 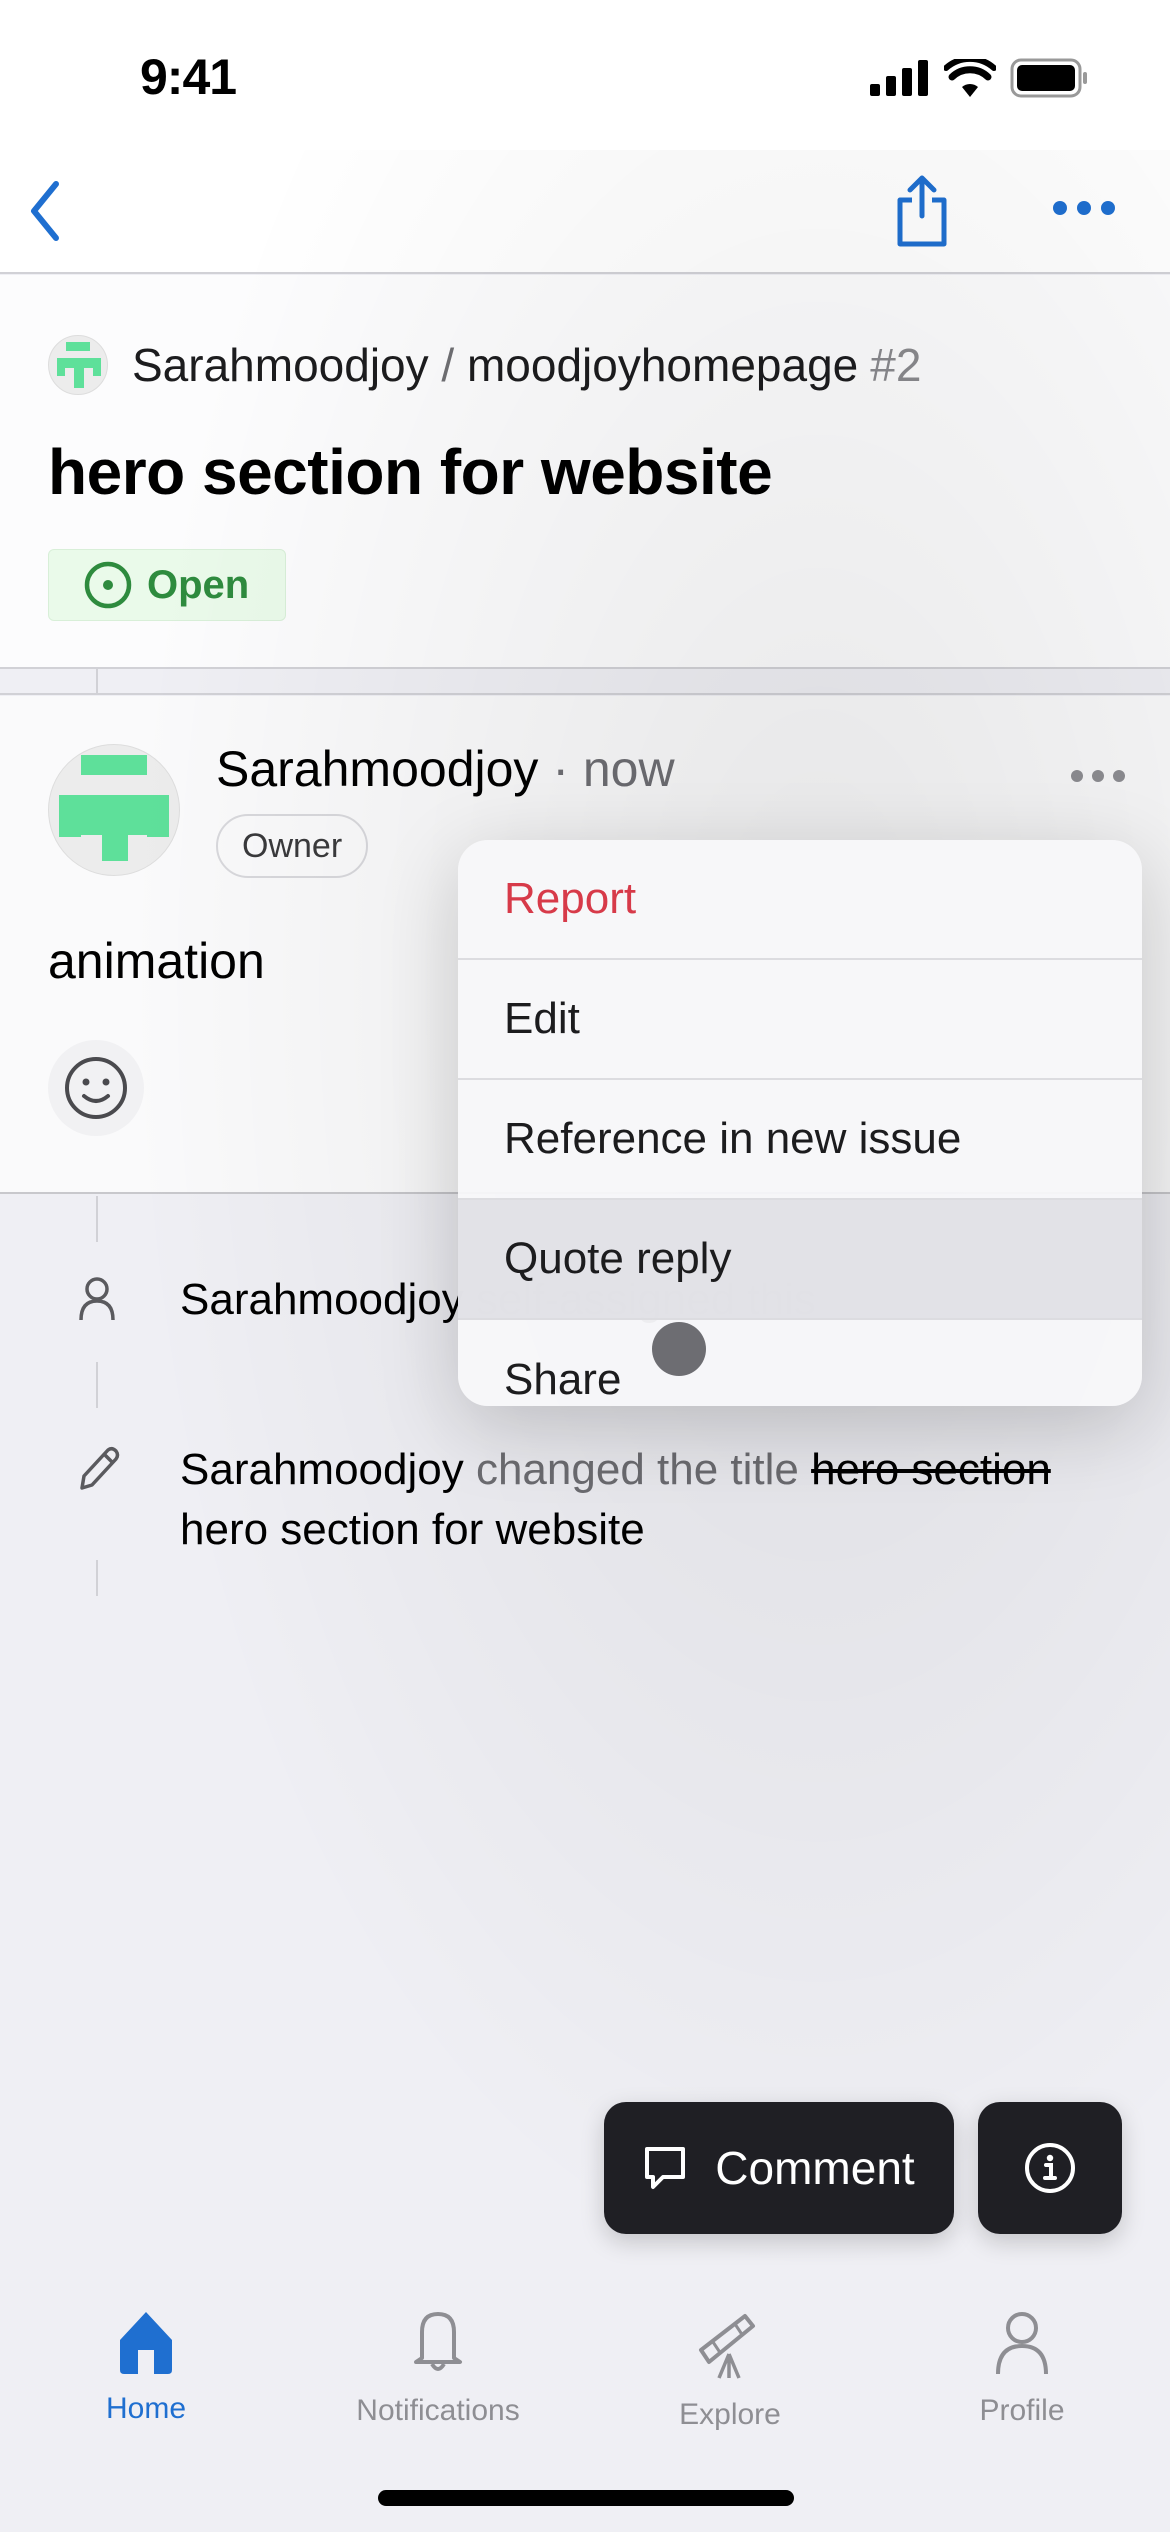 What do you see at coordinates (899, 78) in the screenshot?
I see `cellular-signal-icon` at bounding box center [899, 78].